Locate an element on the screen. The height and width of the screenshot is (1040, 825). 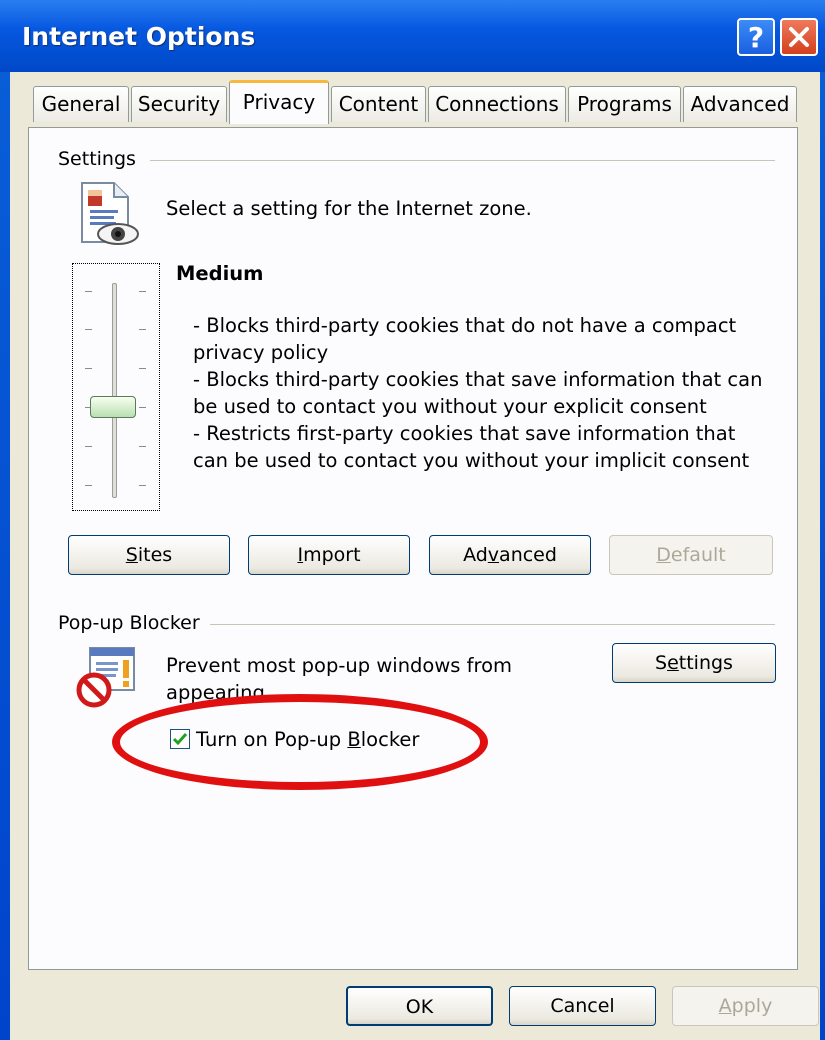
apply-button: Apply is located at coordinates (745, 1006).